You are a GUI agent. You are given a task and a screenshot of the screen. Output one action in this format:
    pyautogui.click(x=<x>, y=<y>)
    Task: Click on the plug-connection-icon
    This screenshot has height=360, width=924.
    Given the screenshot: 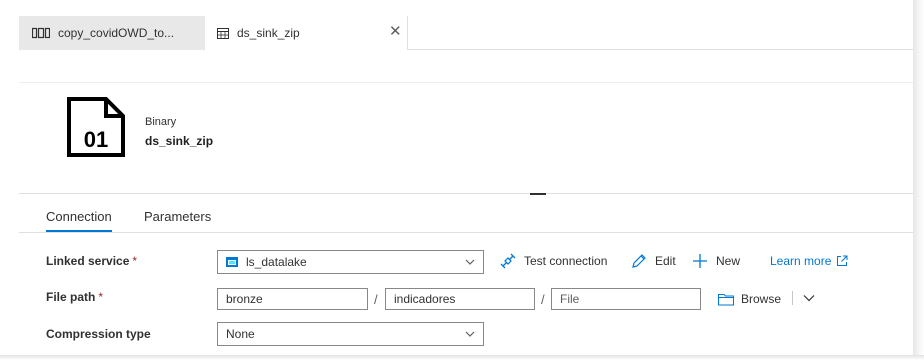 What is the action you would take?
    pyautogui.click(x=508, y=261)
    